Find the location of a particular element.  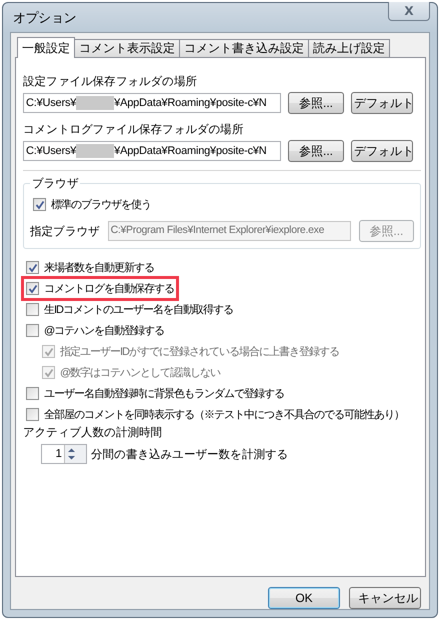

dialog-button: OK is located at coordinates (304, 598).